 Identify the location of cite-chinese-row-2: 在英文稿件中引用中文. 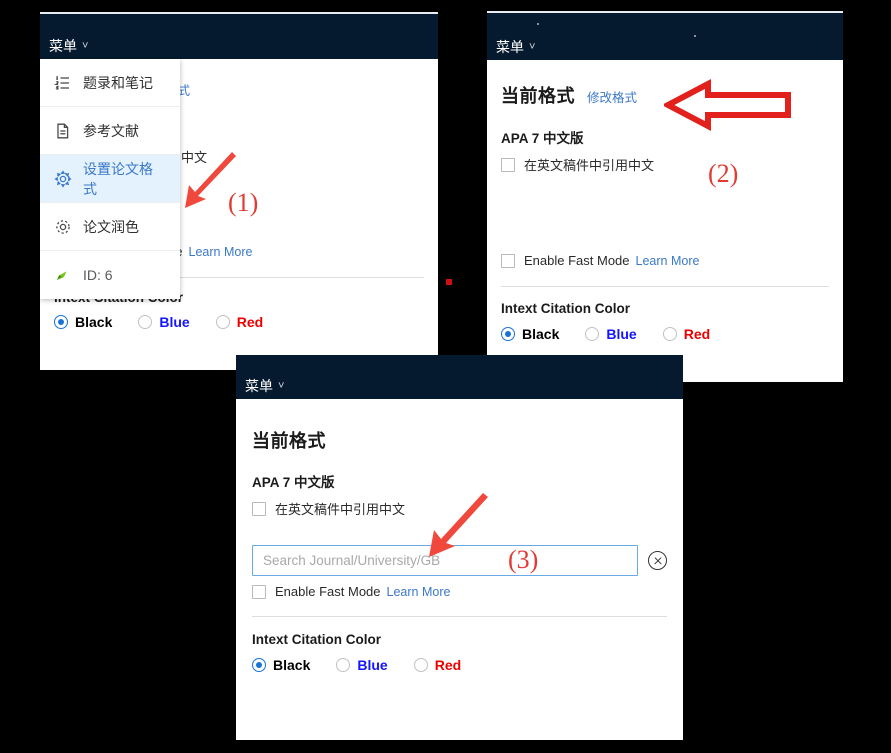
(665, 164).